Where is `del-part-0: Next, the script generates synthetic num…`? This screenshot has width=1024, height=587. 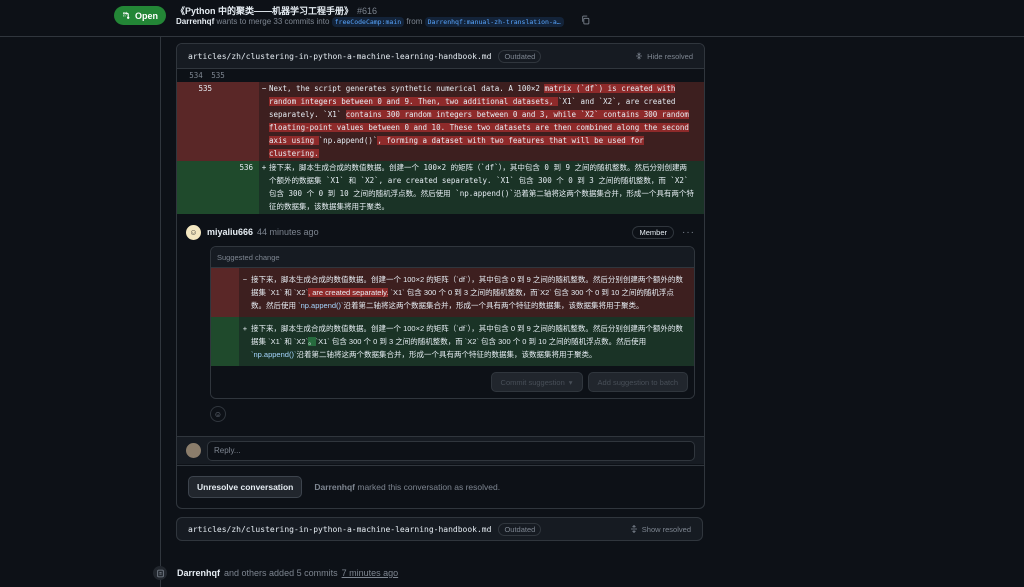 del-part-0: Next, the script generates synthetic num… is located at coordinates (407, 88).